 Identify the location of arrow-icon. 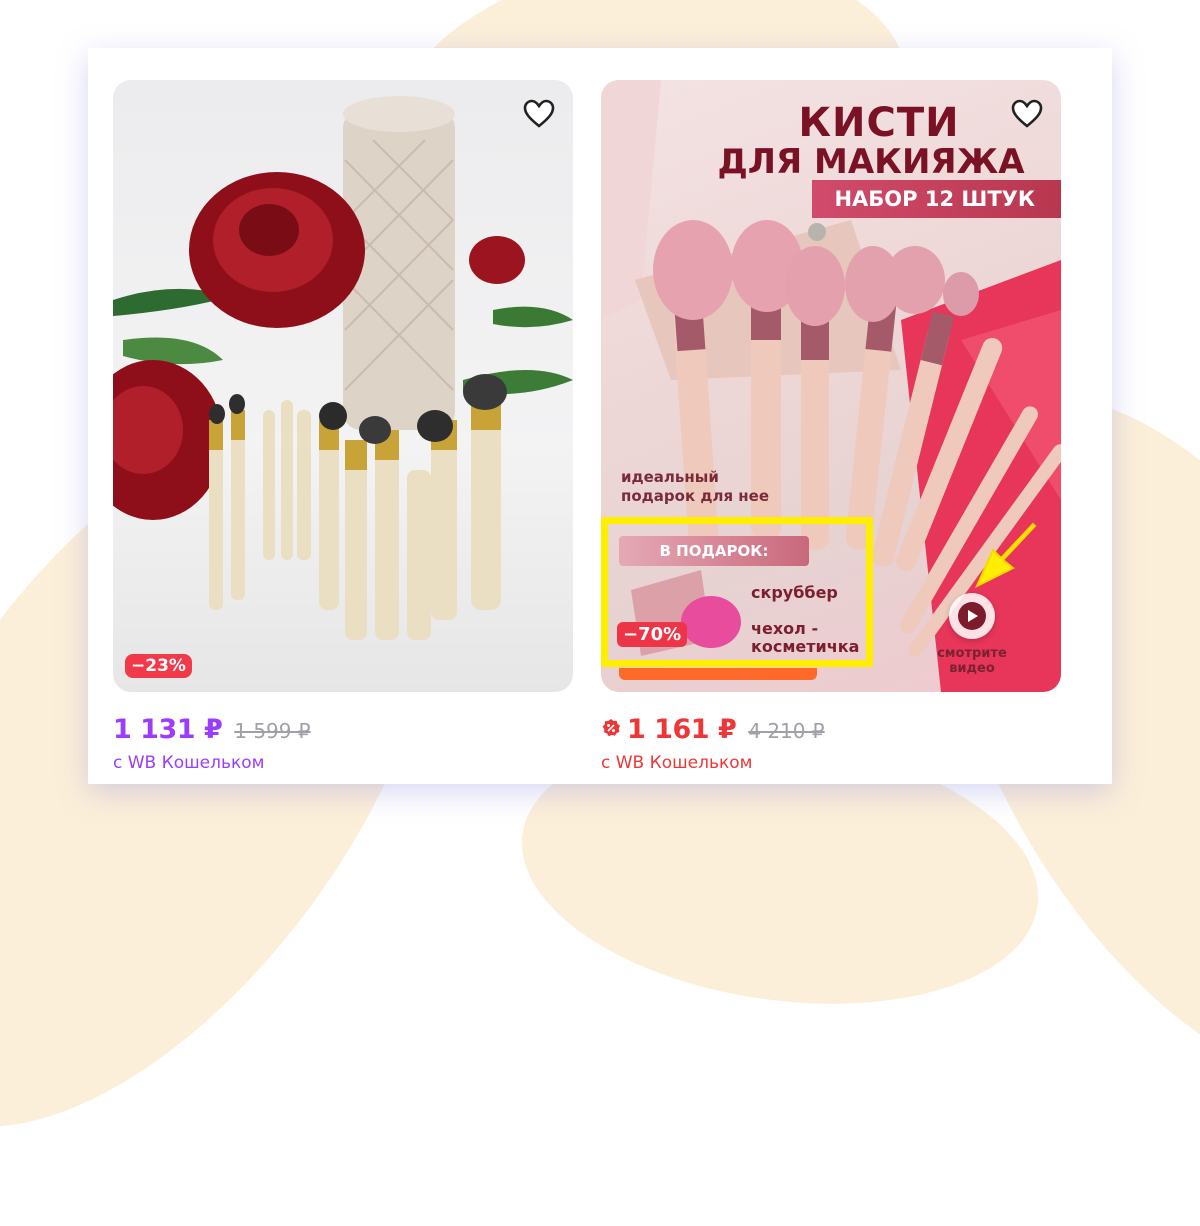
(1005, 555).